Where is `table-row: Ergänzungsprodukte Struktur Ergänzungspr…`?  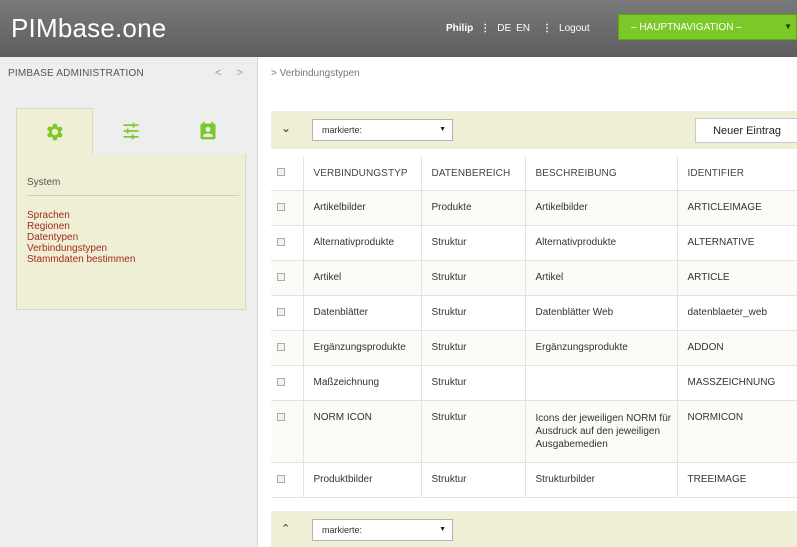 table-row: Ergänzungsprodukte Struktur Ergänzungspr… is located at coordinates (534, 348).